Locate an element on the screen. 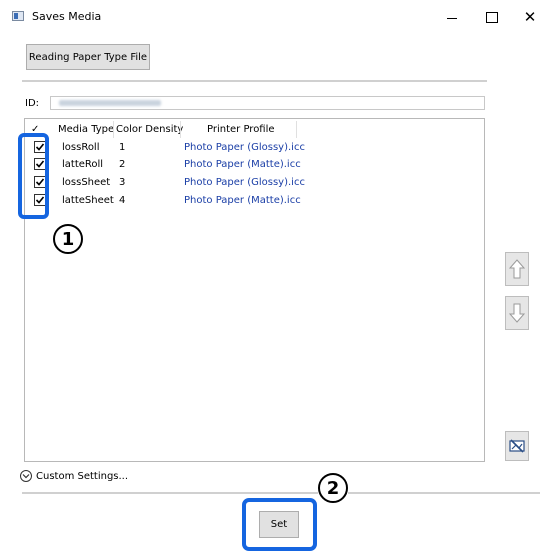 This screenshot has width=548, height=554. maximize-button is located at coordinates (492, 17).